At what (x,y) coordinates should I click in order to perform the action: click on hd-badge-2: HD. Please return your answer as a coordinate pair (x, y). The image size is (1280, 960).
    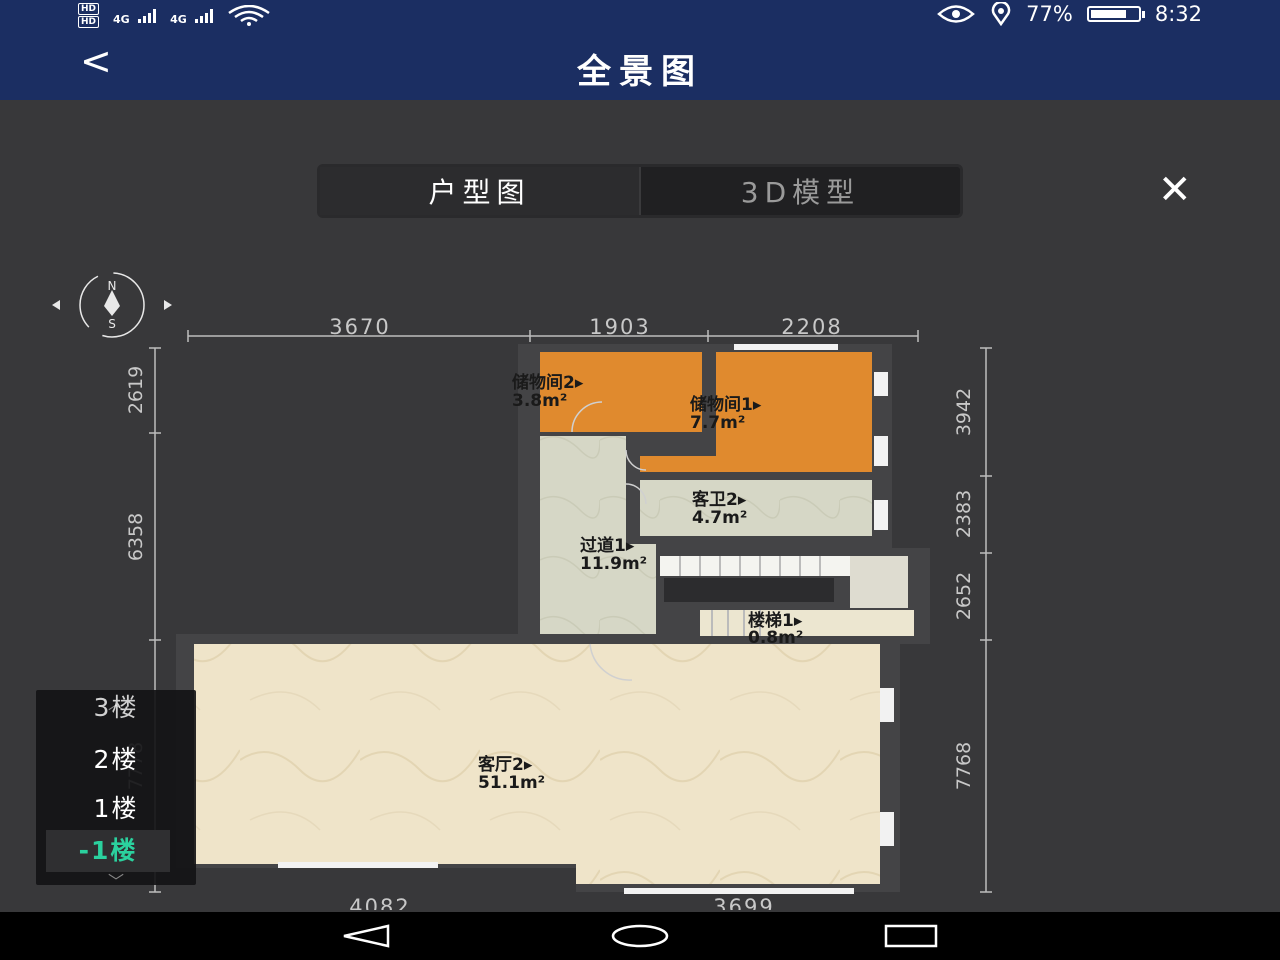
    Looking at the image, I should click on (89, 22).